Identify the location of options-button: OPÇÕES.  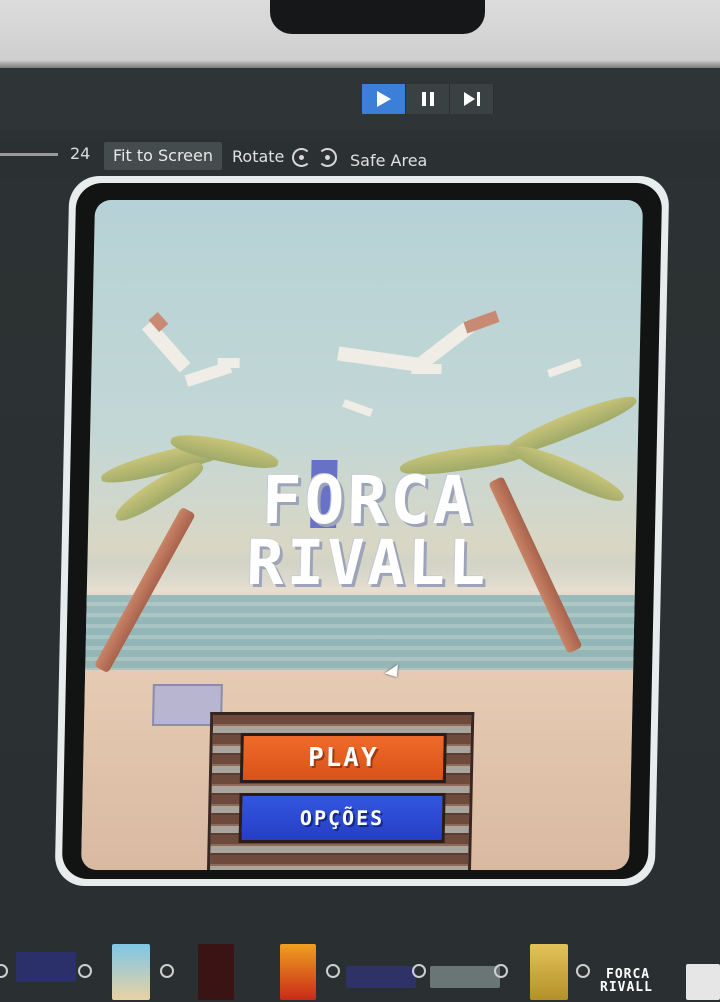
(342, 818).